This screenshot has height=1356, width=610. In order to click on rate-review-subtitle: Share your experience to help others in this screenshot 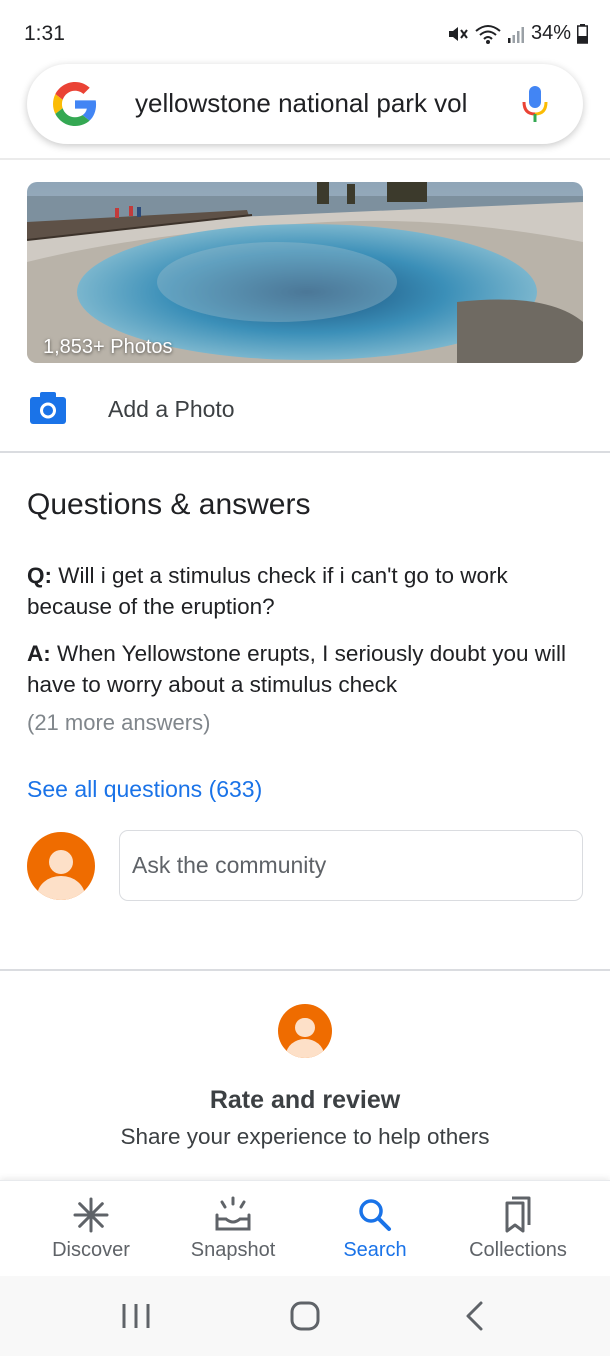, I will do `click(305, 1136)`.